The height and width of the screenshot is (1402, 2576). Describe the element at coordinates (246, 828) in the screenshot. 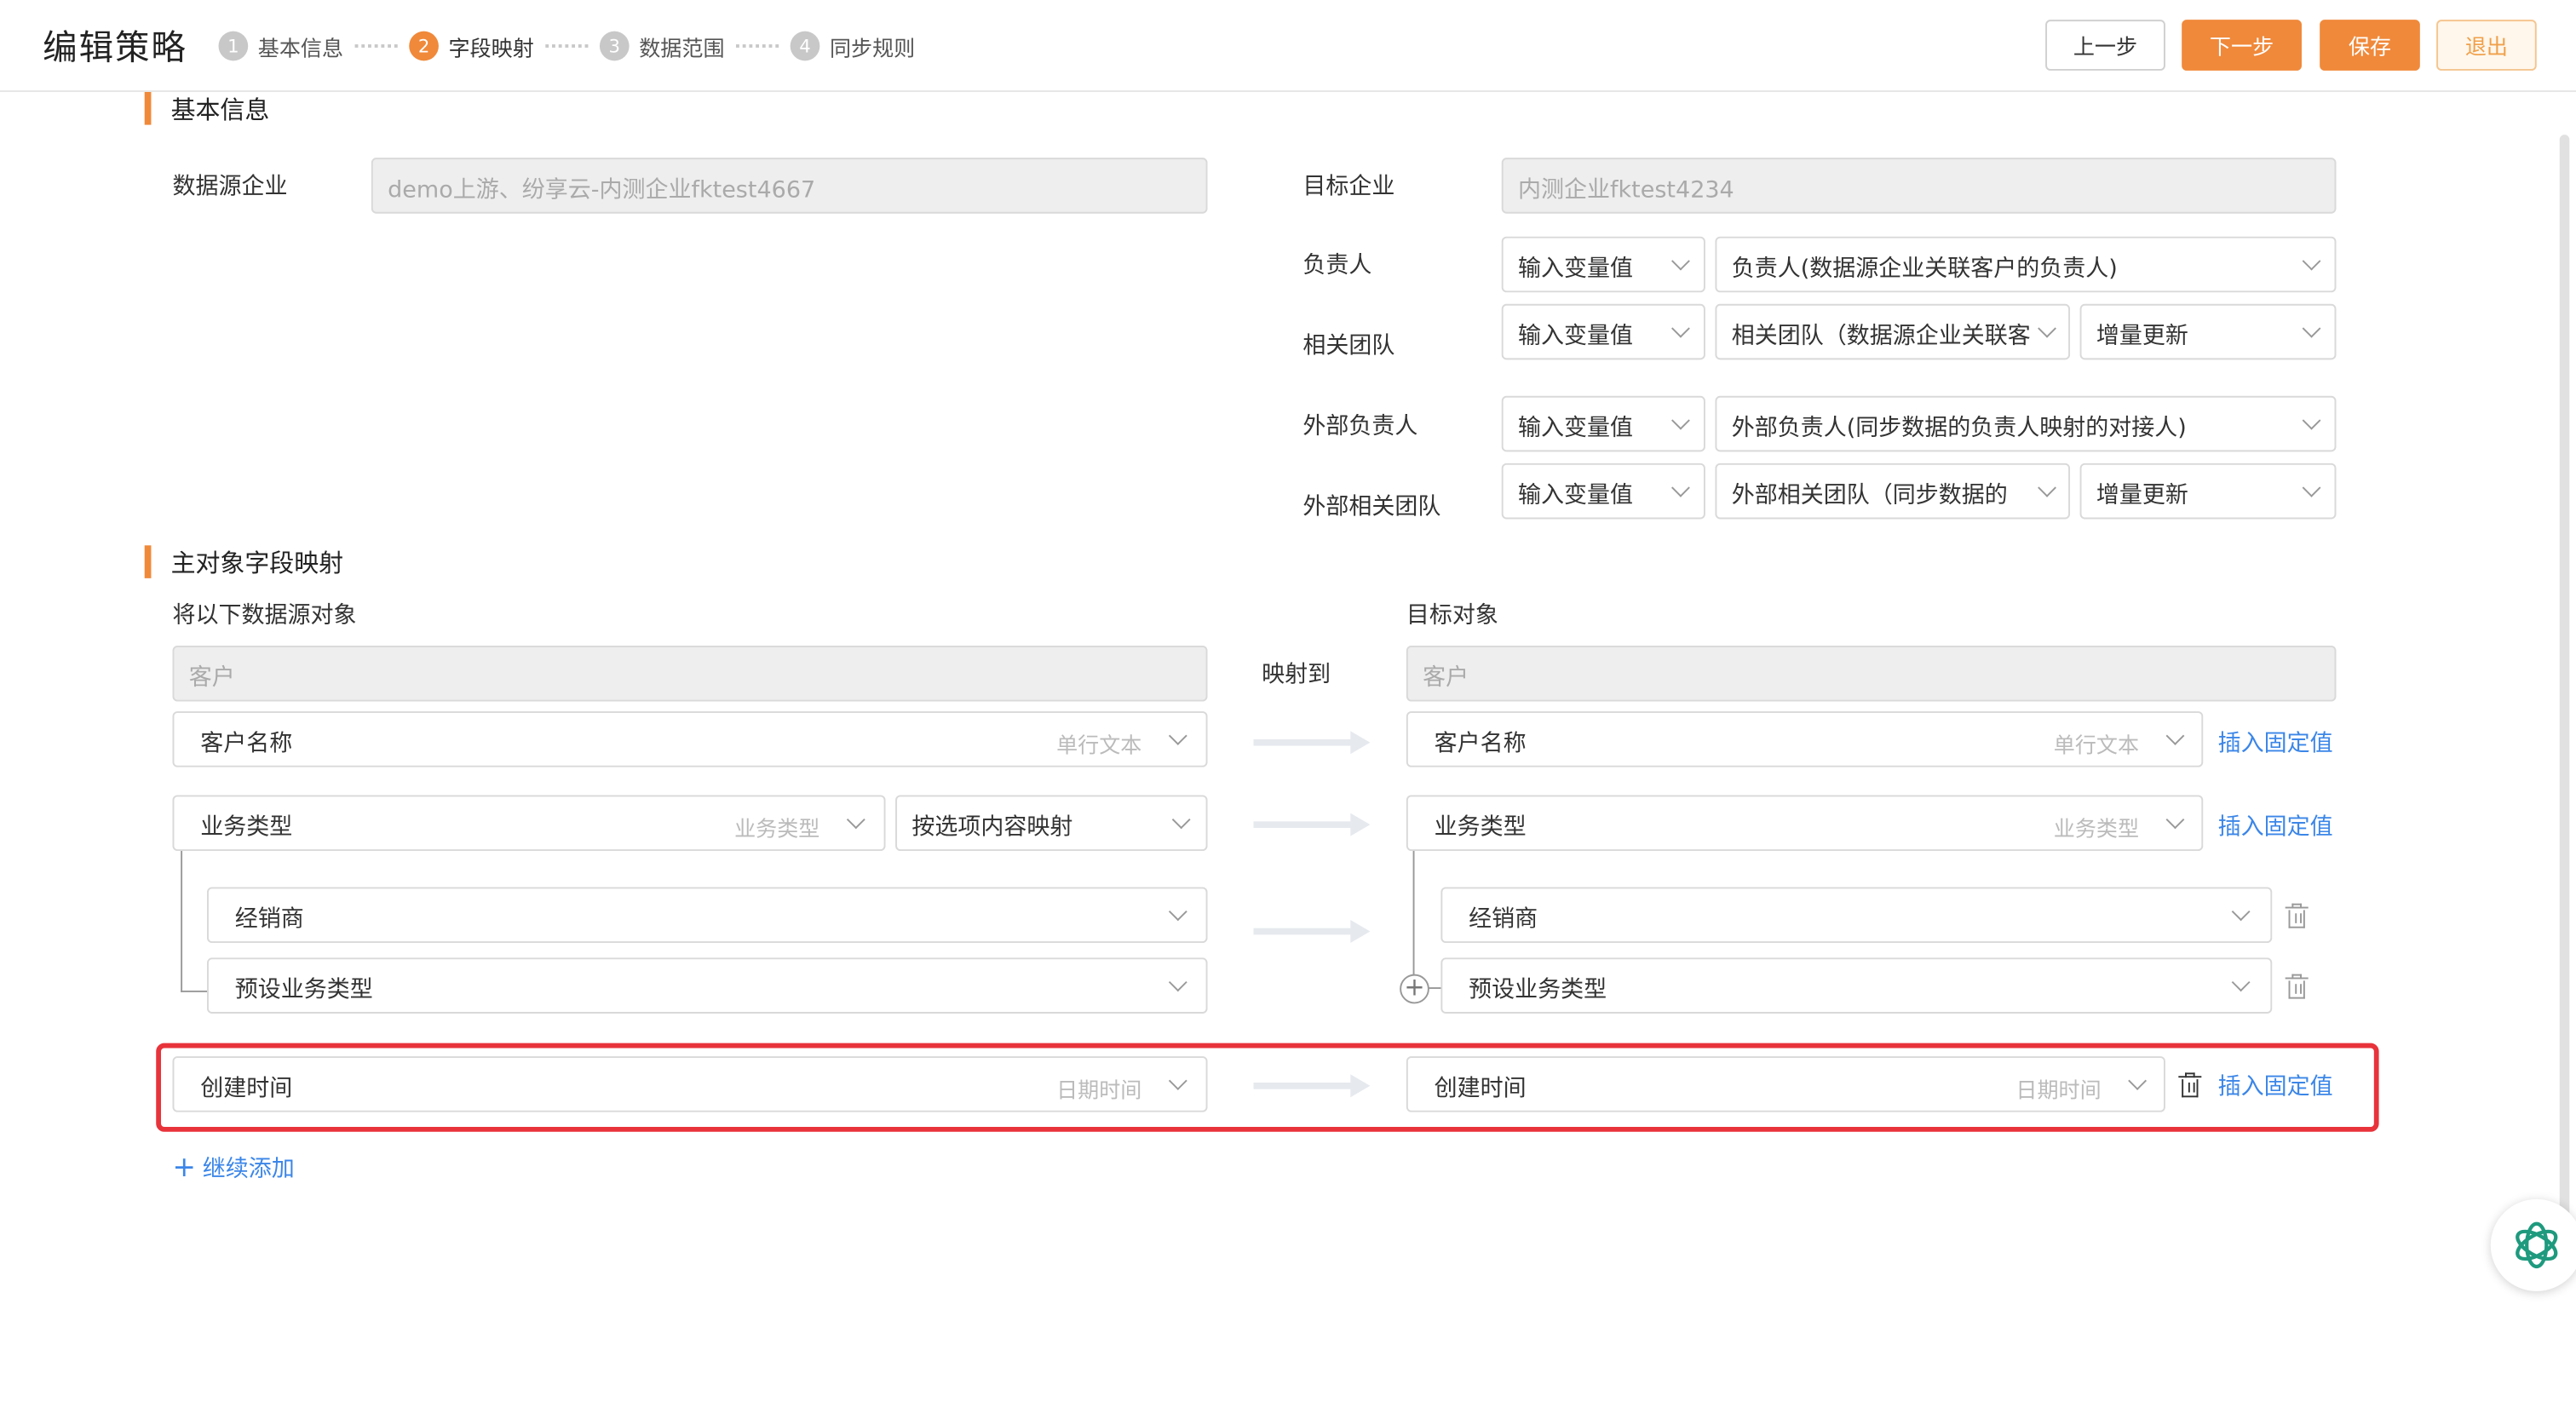

I see `source-field-value: 业务类型` at that location.